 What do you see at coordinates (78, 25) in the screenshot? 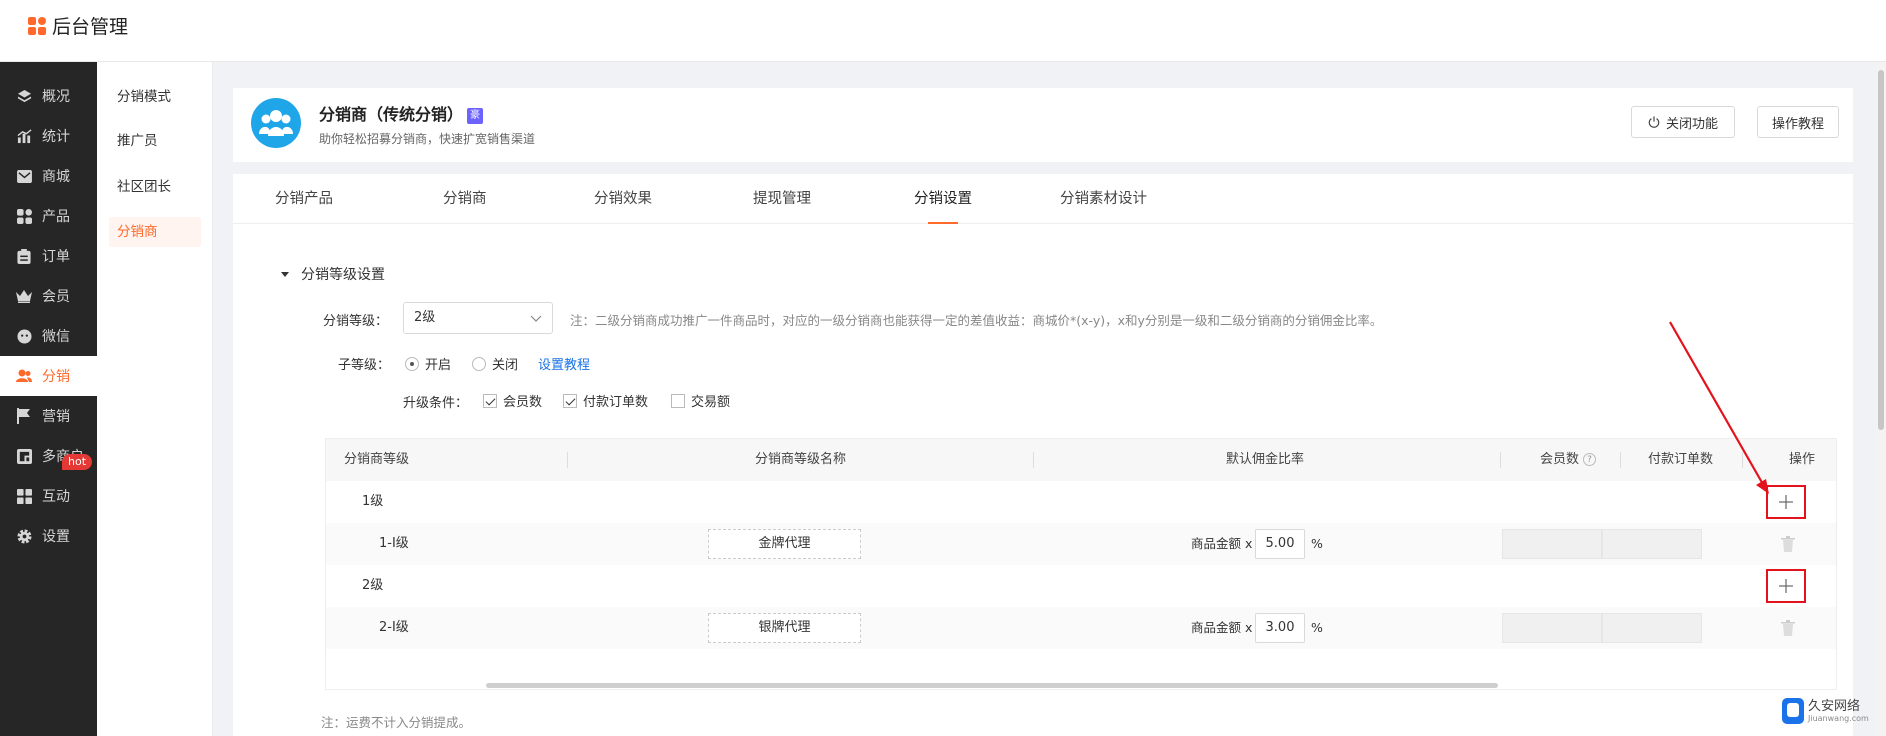
I see `app-logo: 后台管理` at bounding box center [78, 25].